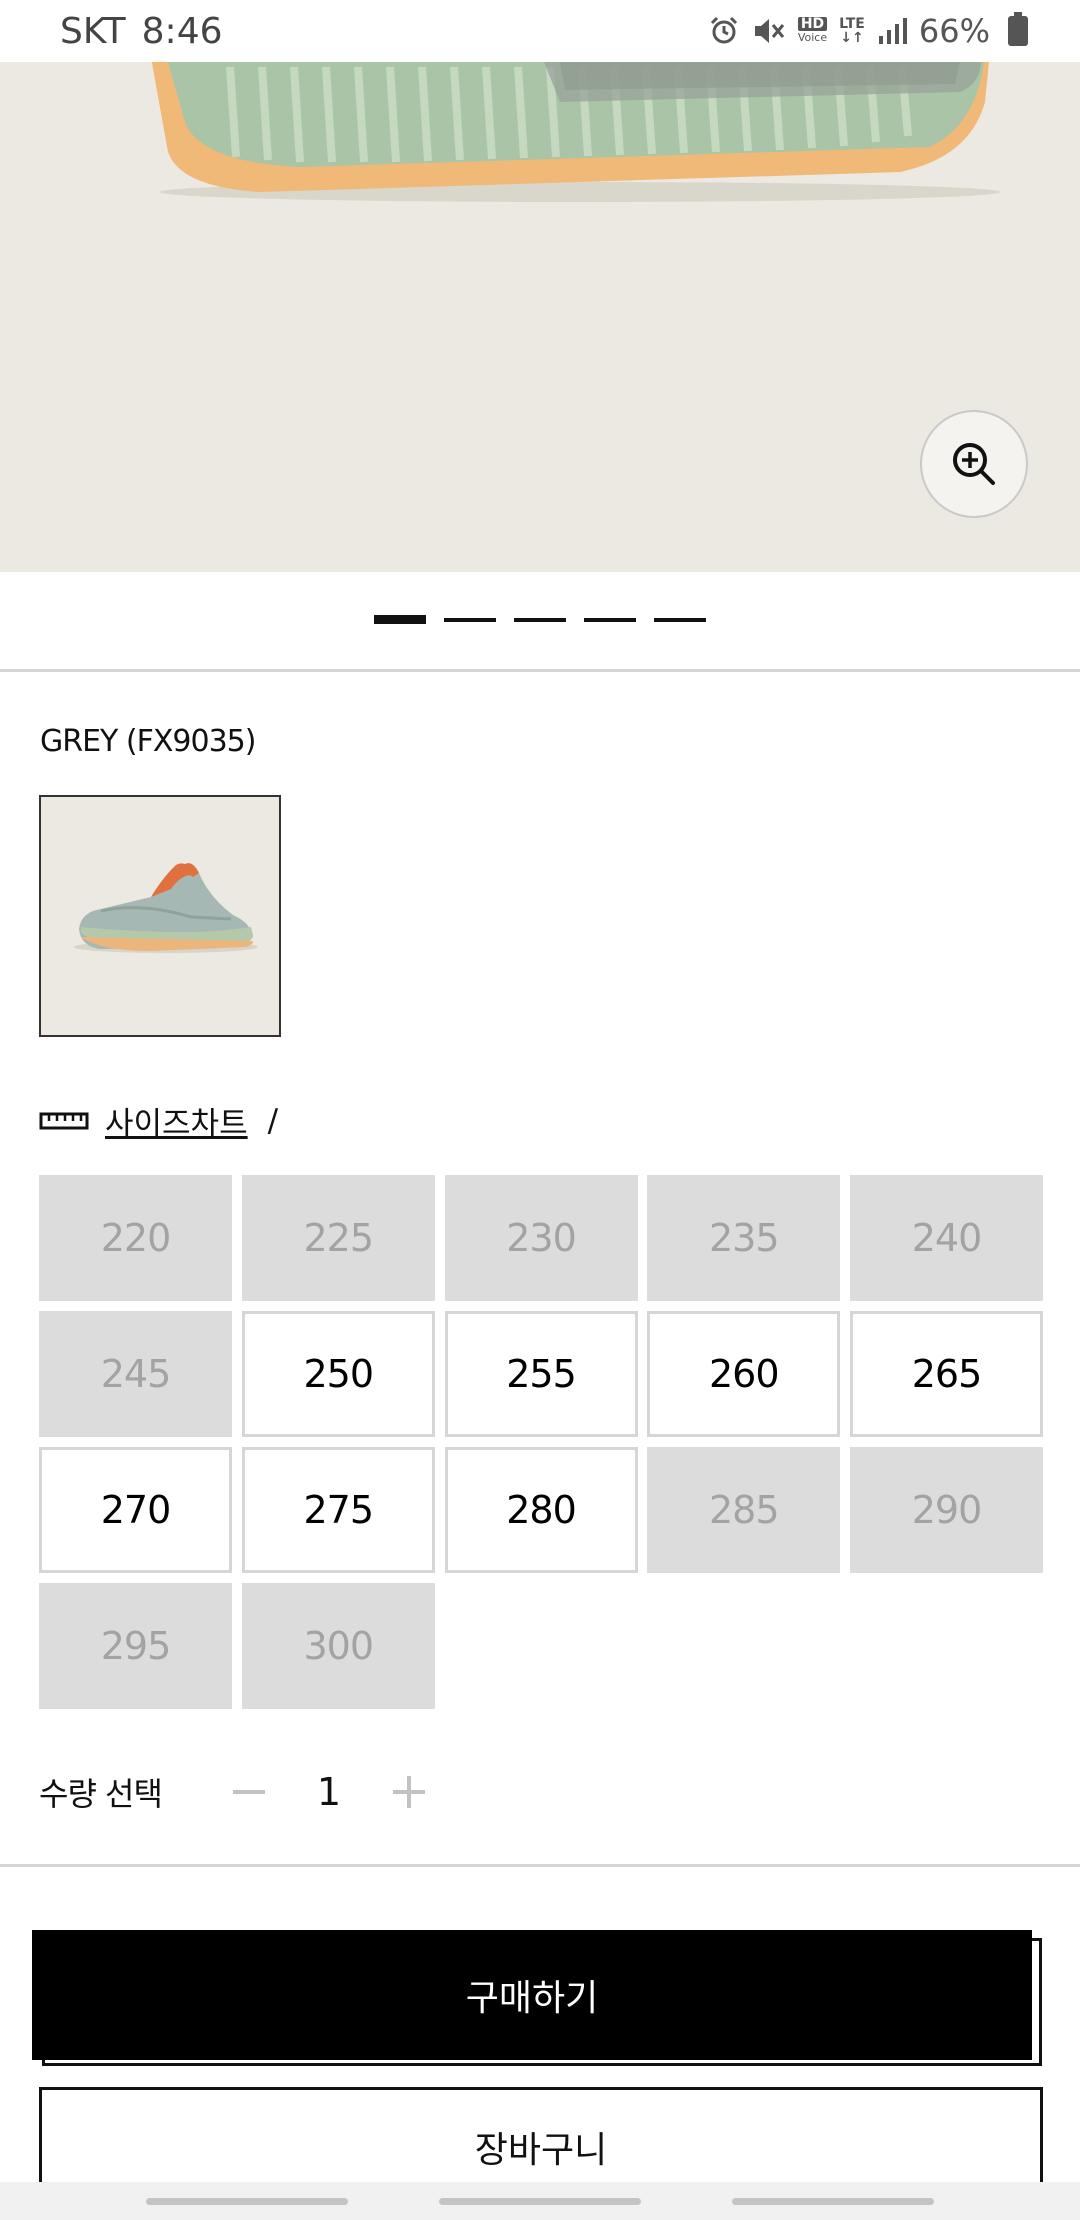  I want to click on size-option-260: 260, so click(744, 1374).